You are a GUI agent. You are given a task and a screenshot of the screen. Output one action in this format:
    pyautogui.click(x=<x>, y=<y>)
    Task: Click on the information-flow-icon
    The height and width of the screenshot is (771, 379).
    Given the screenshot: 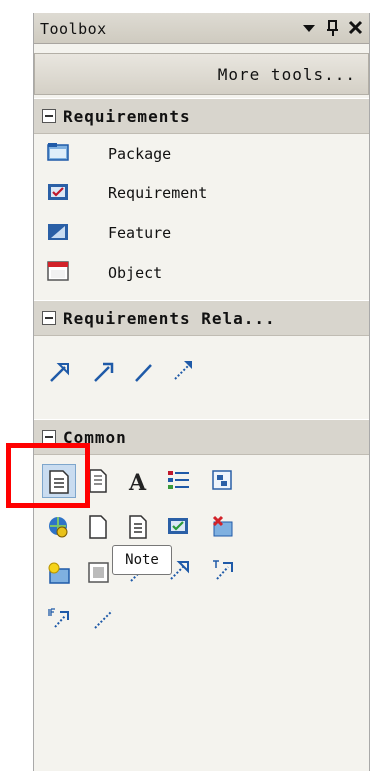 What is the action you would take?
    pyautogui.click(x=59, y=619)
    